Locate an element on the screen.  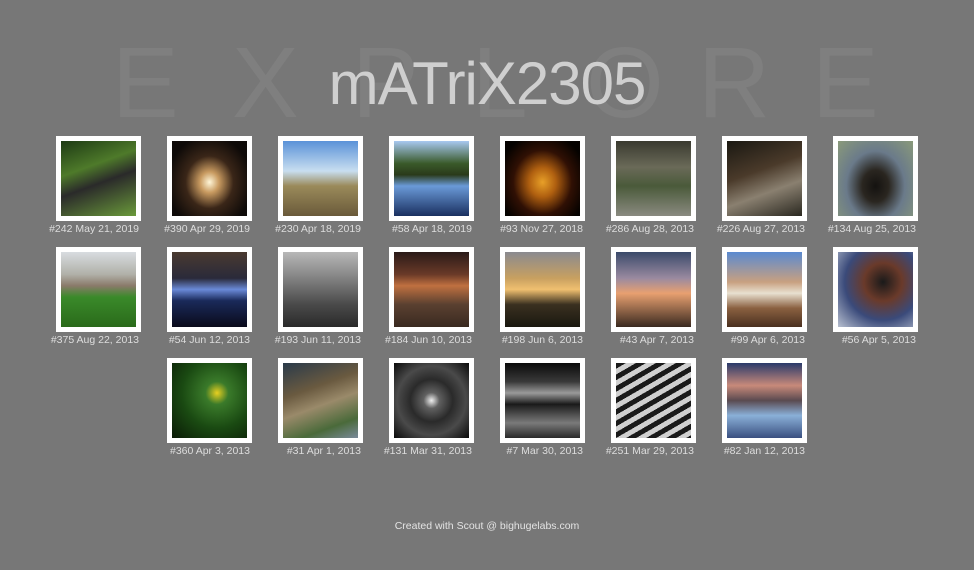
photo-caption: #184 Jun 10, 2013 is located at coordinates (428, 340).